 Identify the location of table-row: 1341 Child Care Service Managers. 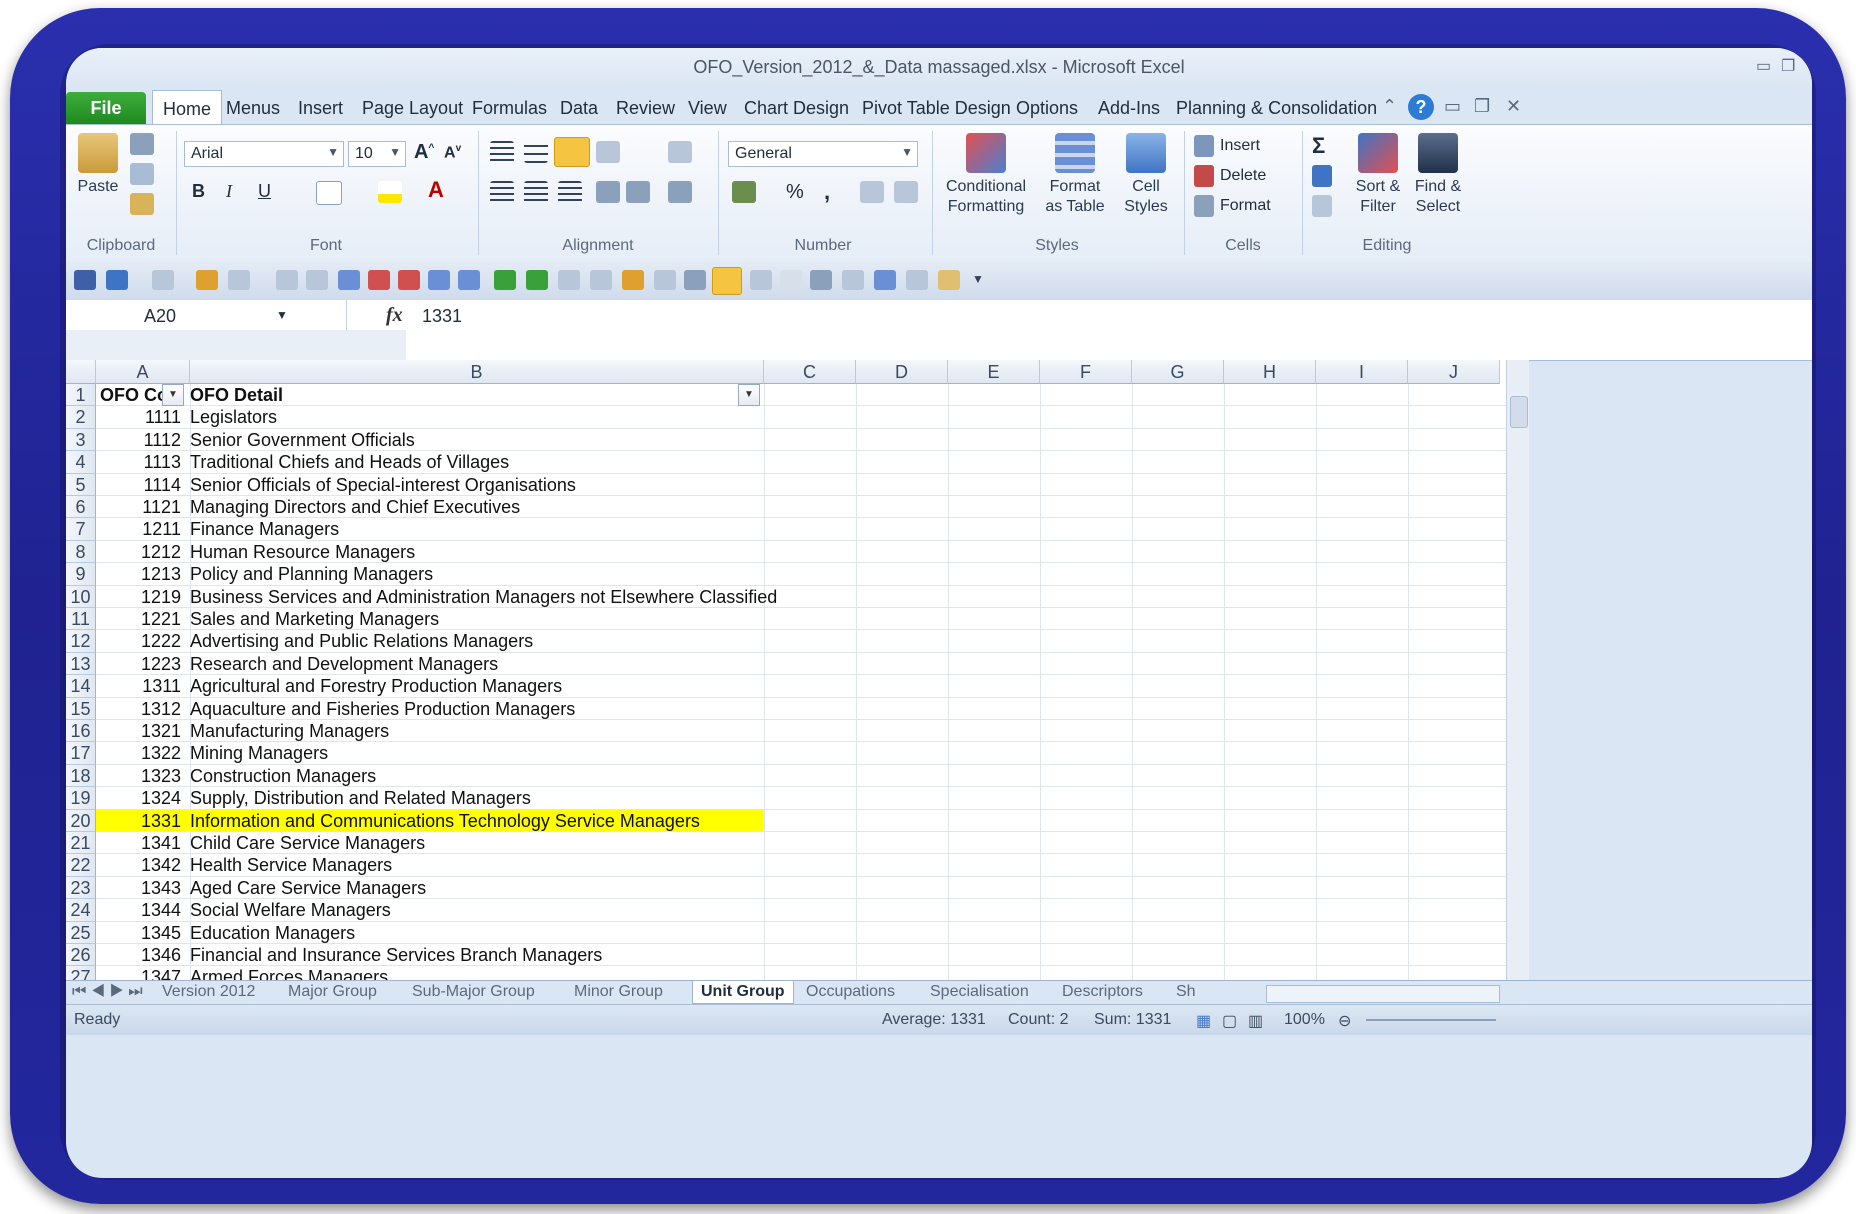
(801, 843).